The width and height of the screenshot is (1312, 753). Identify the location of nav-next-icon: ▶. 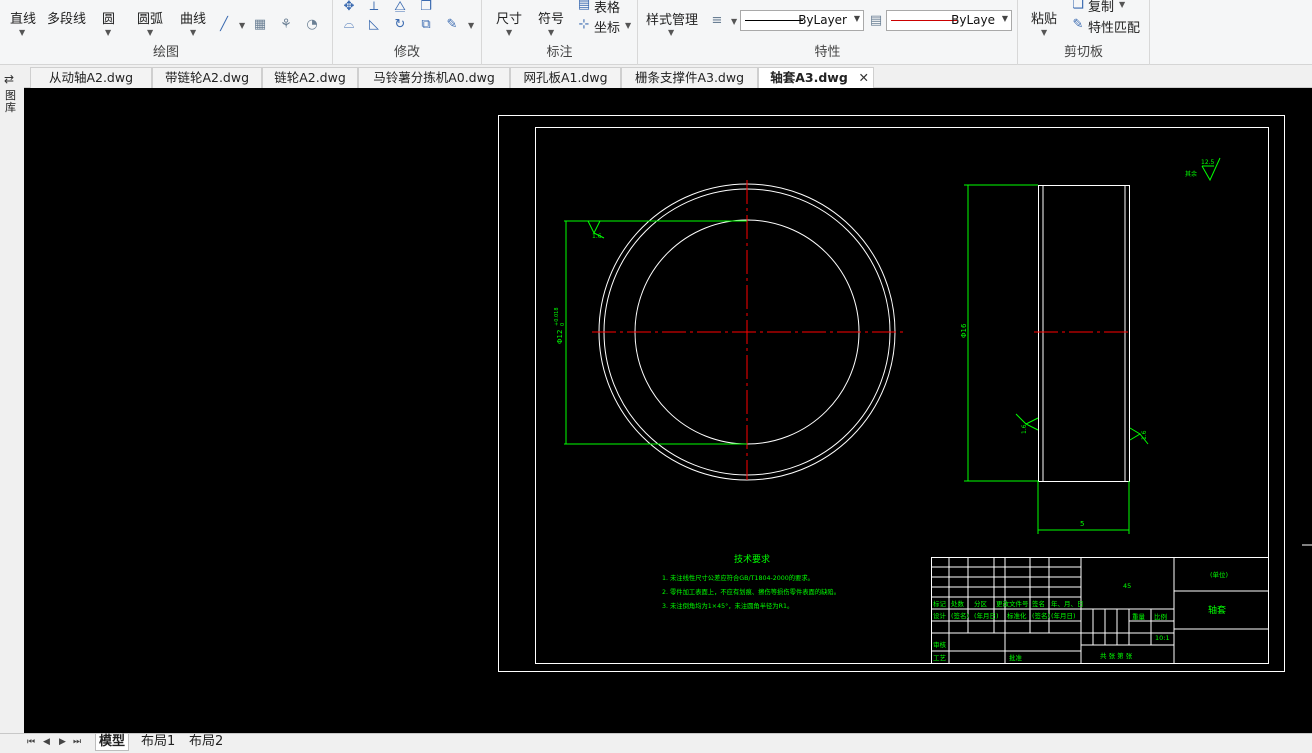
(62, 742).